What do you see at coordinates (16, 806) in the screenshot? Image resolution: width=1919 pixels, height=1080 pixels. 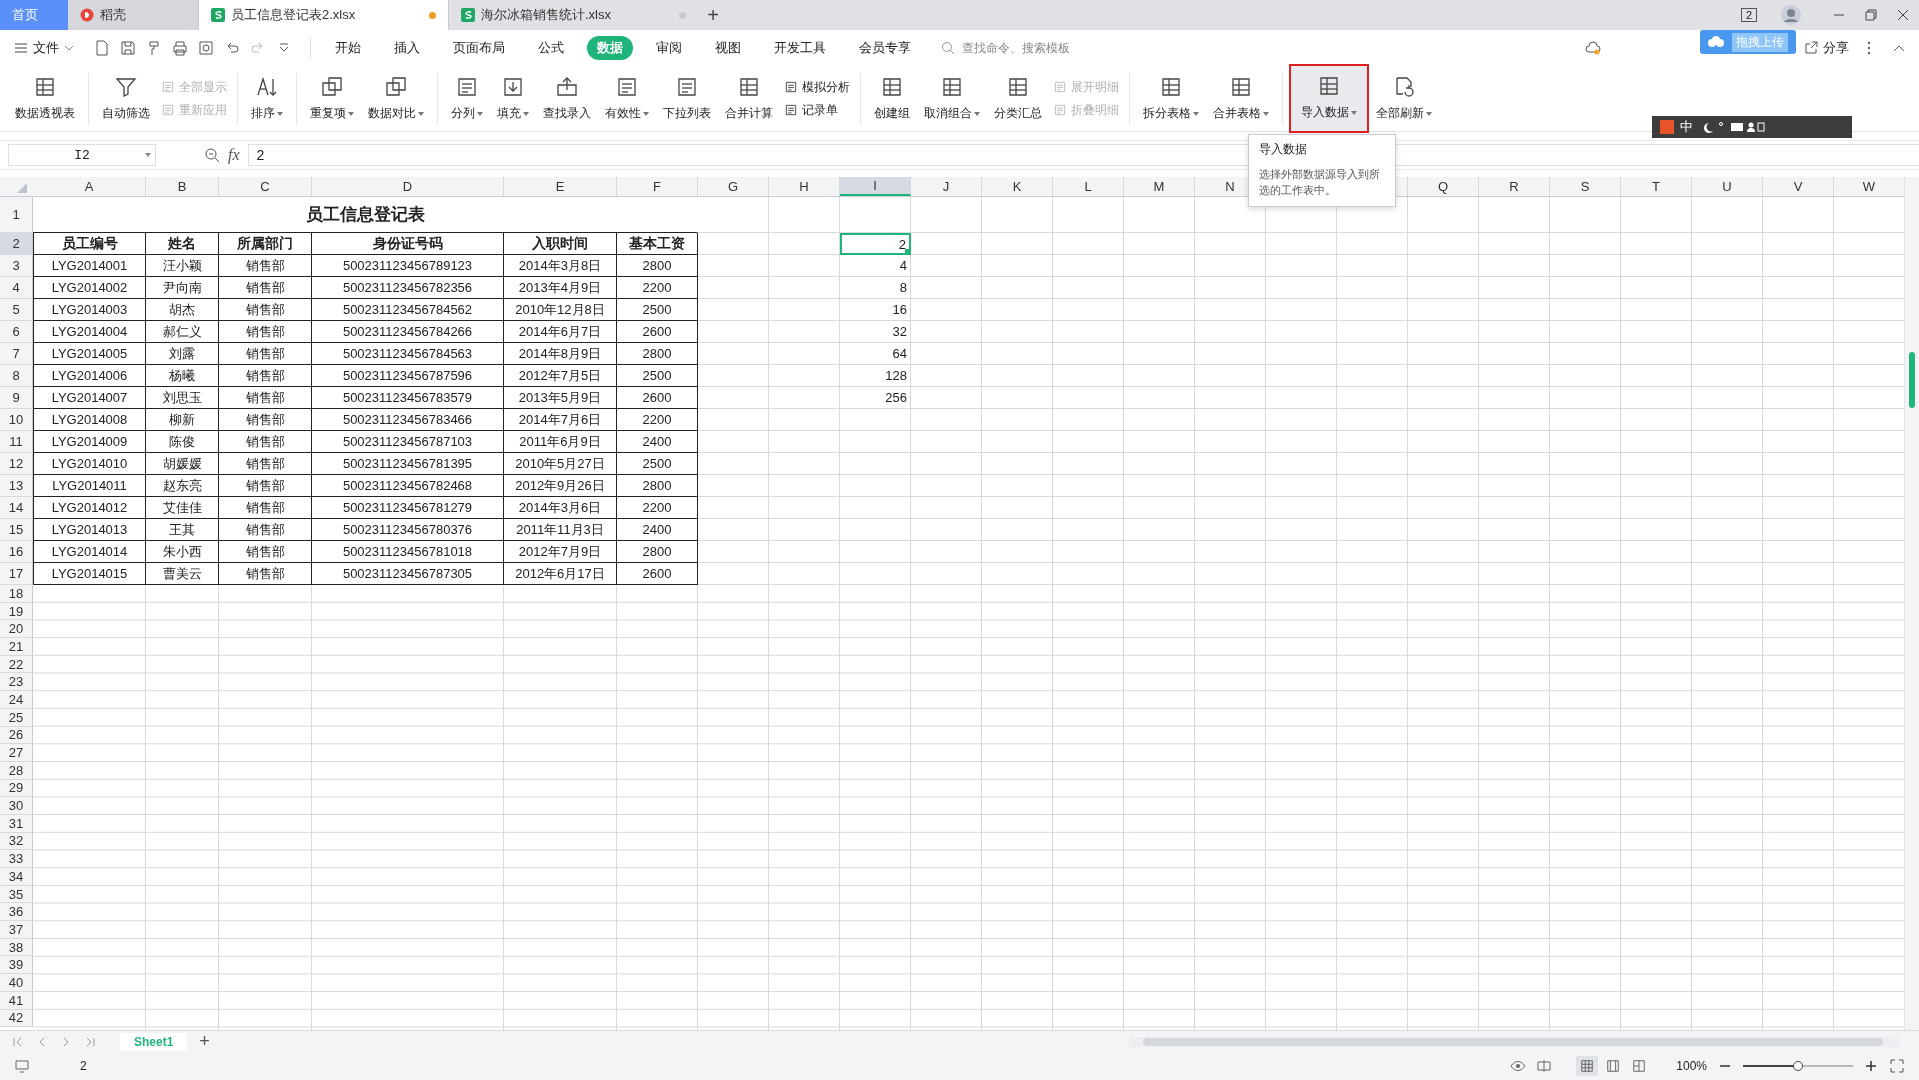 I see `row-number: 30` at bounding box center [16, 806].